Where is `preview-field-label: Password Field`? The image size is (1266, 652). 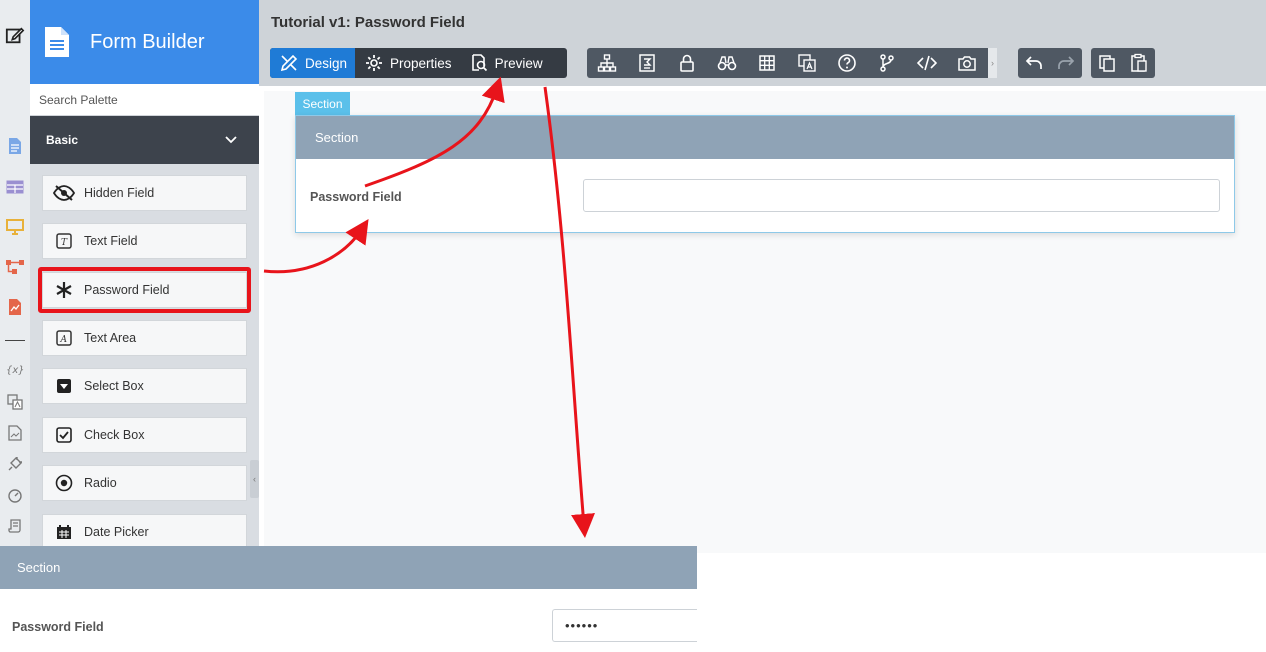 preview-field-label: Password Field is located at coordinates (58, 627).